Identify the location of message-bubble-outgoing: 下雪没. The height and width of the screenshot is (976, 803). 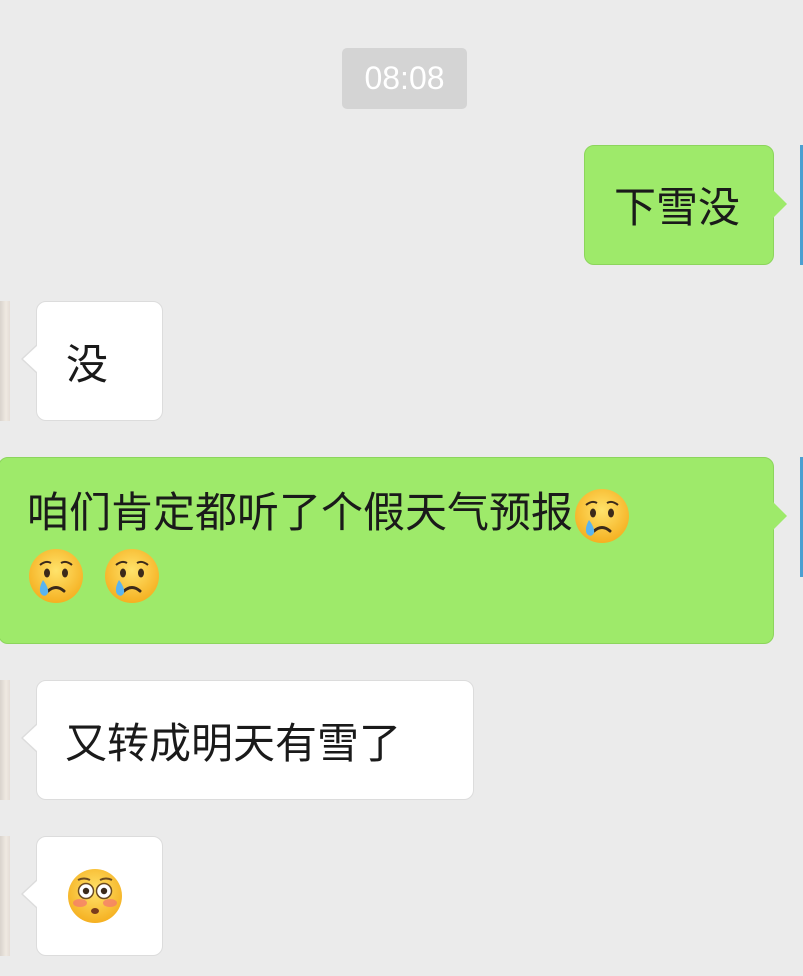
(685, 205).